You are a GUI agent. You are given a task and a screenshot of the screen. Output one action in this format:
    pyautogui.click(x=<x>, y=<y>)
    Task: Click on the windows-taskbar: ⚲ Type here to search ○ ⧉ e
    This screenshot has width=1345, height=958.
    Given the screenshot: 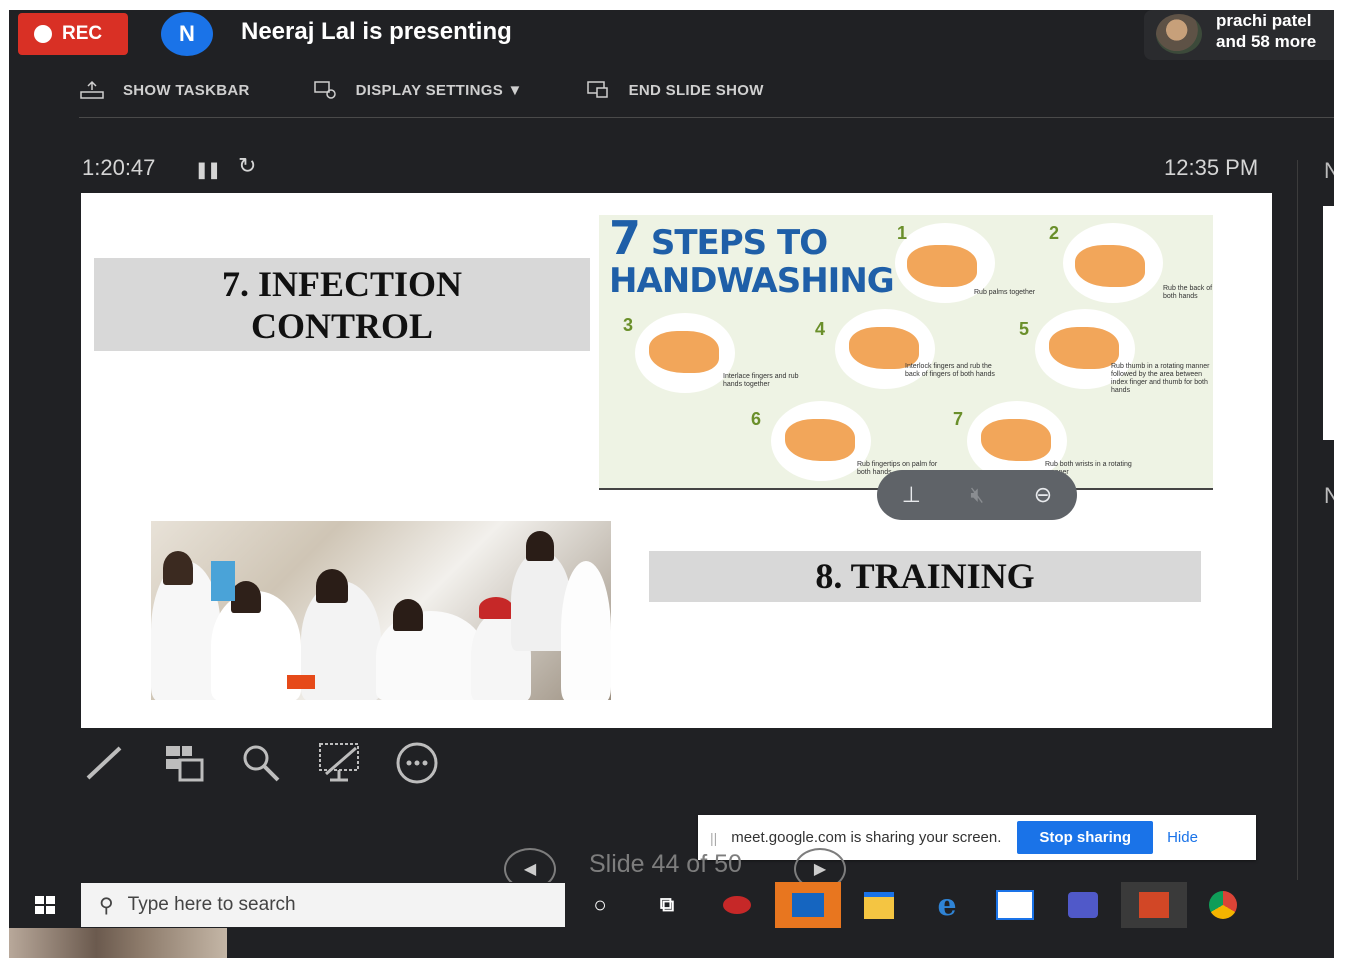 What is the action you would take?
    pyautogui.click(x=671, y=905)
    